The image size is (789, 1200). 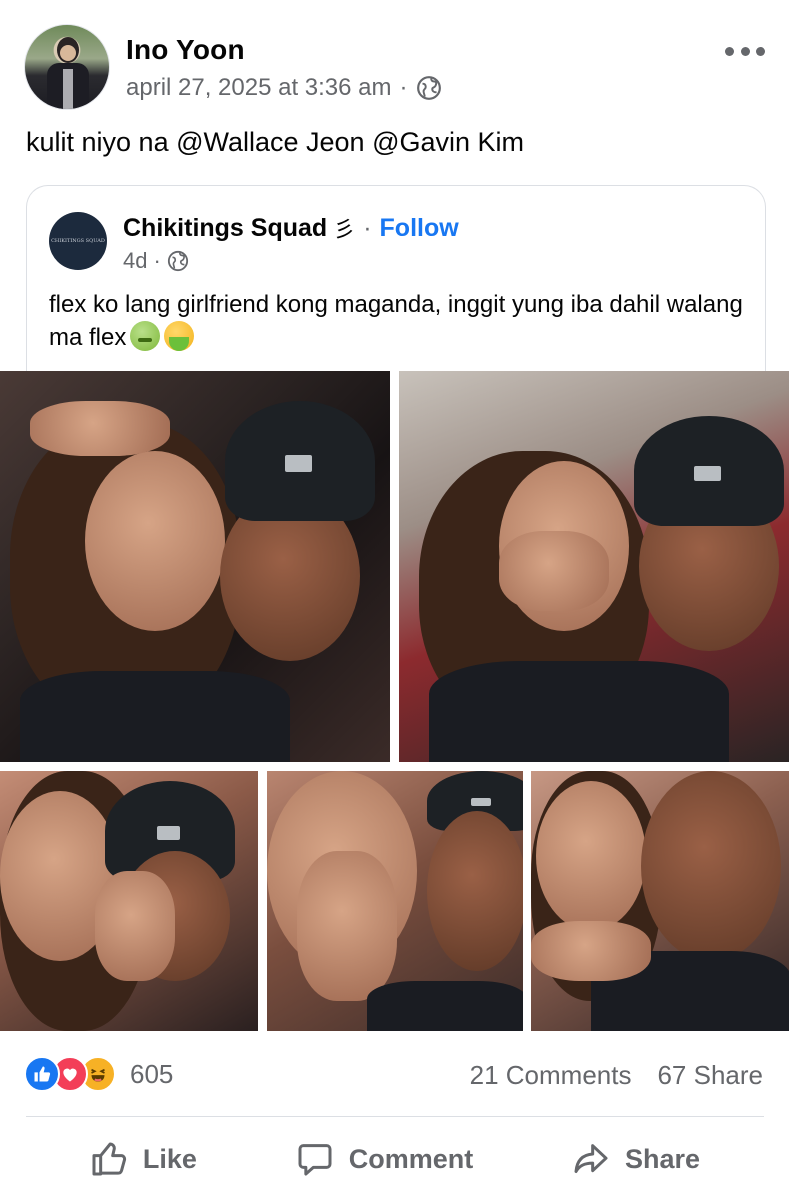 I want to click on engagement-counts: 21 Comments 67 Share, so click(x=616, y=1075).